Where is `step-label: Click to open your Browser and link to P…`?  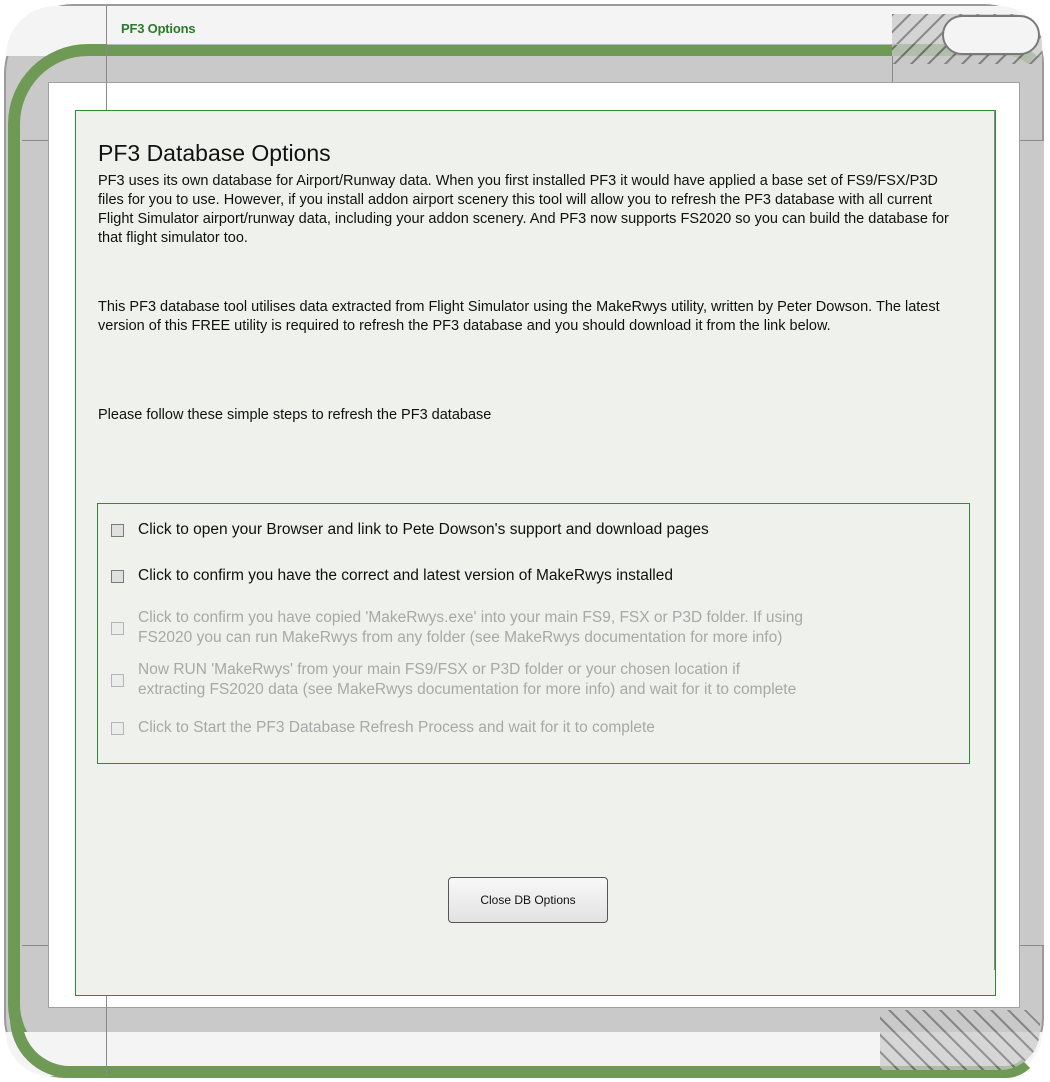 step-label: Click to open your Browser and link to P… is located at coordinates (423, 529).